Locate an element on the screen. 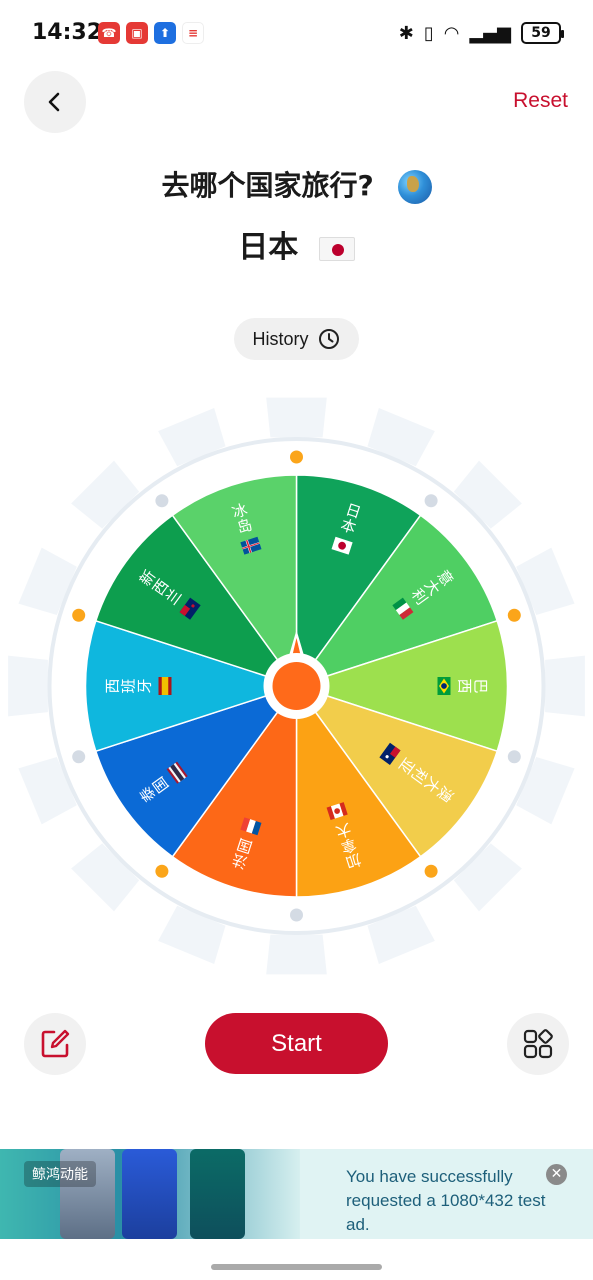 The height and width of the screenshot is (1280, 593). chevron-left-icon is located at coordinates (54, 102).